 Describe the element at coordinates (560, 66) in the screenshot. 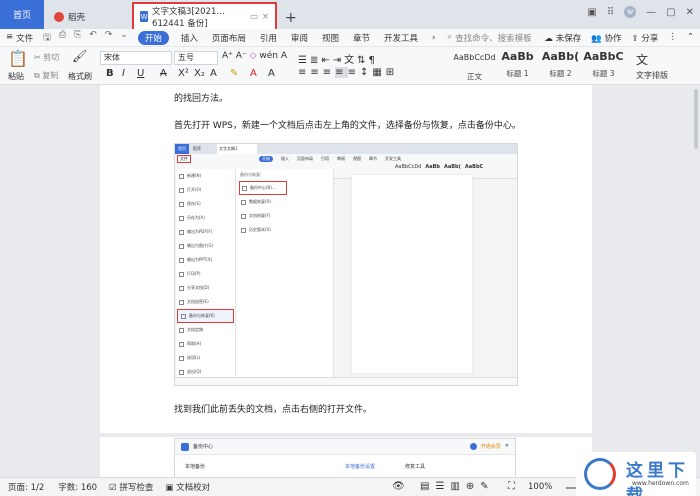

I see `style-heading2: AaBb( 标题 2` at that location.